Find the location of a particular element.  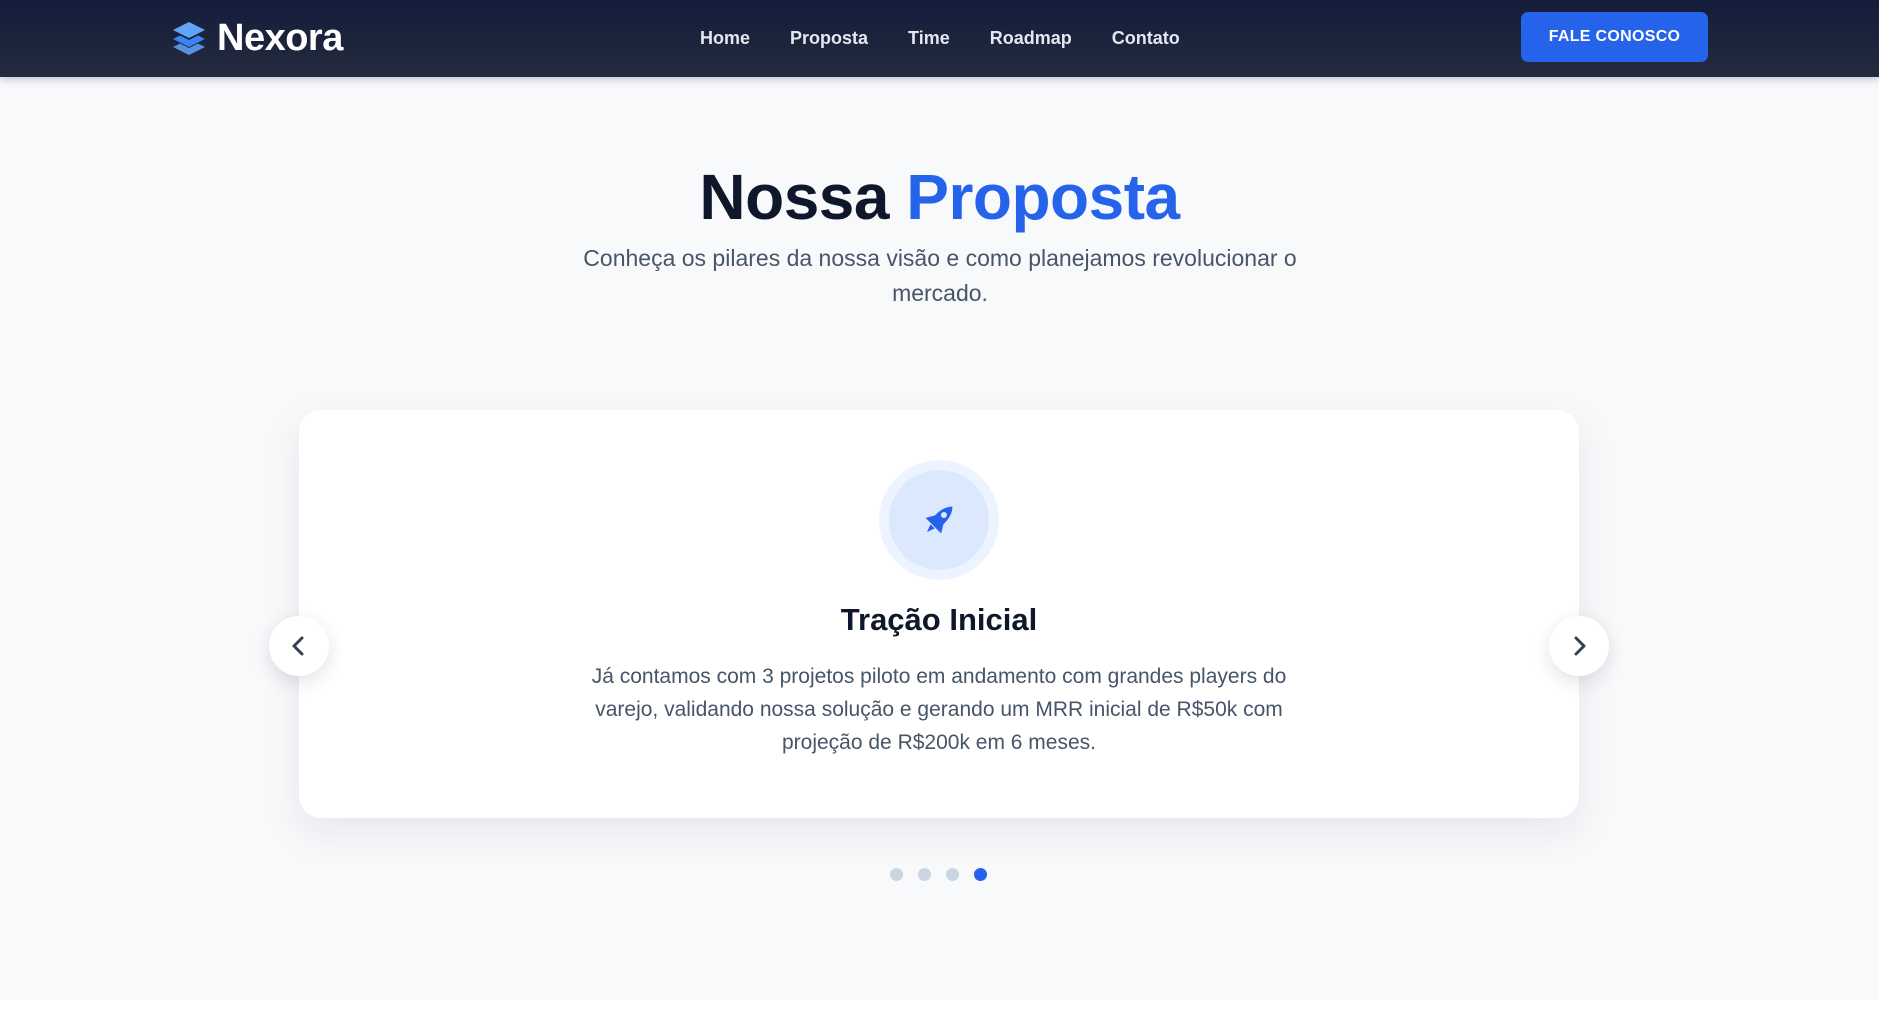

chevron-right-icon is located at coordinates (1580, 646).